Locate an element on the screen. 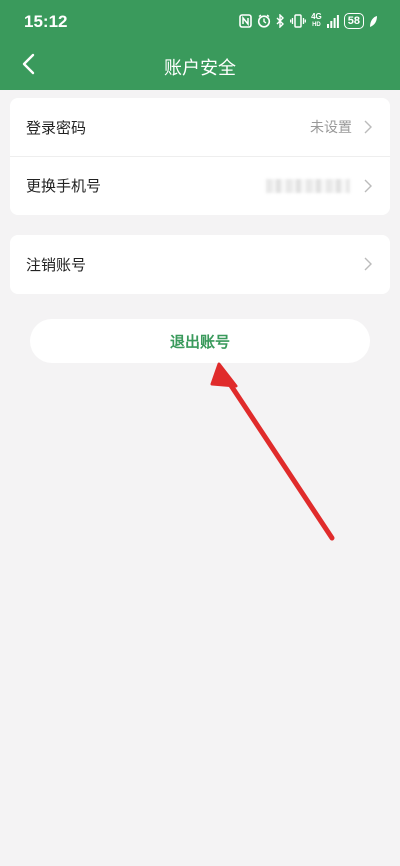  arrow-shaft is located at coordinates (279, 458).